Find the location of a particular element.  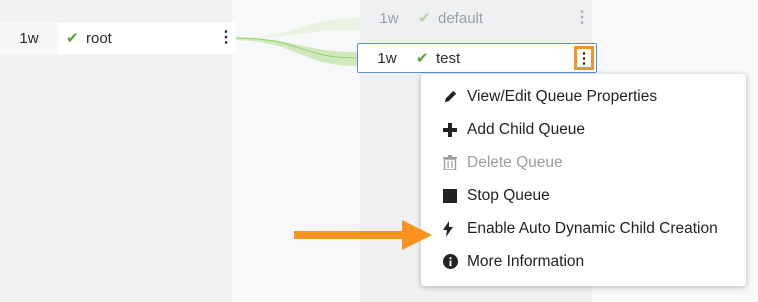

menu-item-view-edit-properties: View/Edit Queue Properties is located at coordinates (583, 96).